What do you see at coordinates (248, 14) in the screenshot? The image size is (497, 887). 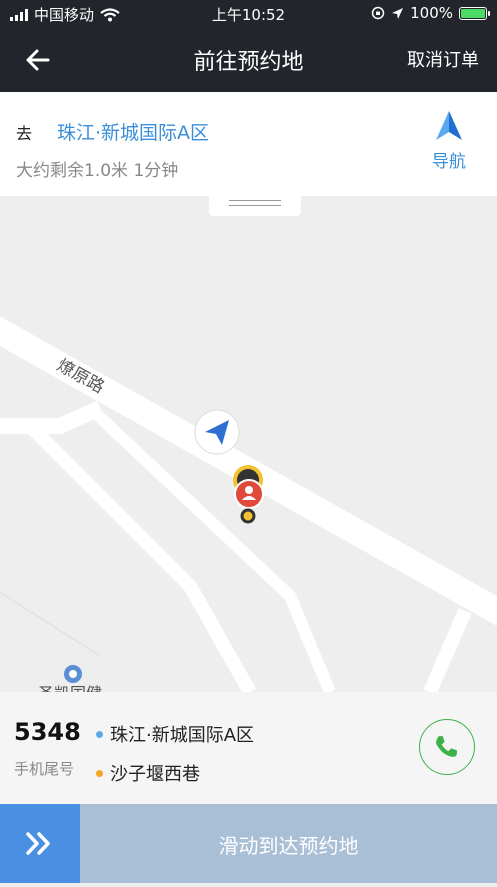 I see `status-bar: 中国移动 上午10:52 100%` at bounding box center [248, 14].